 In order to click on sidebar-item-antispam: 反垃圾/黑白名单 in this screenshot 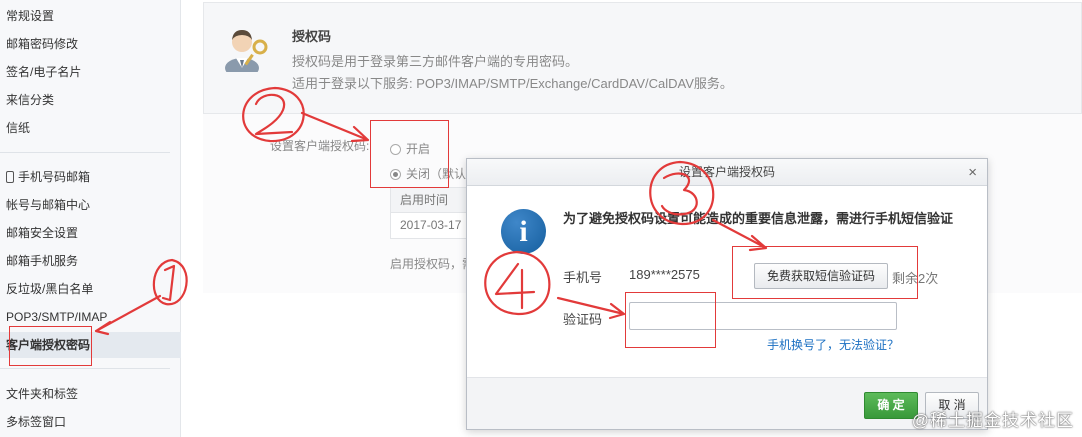, I will do `click(49, 289)`.